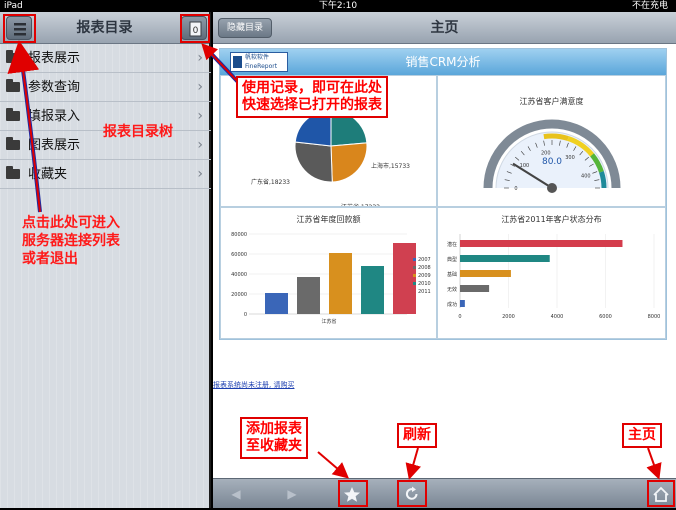 This screenshot has height=510, width=676. What do you see at coordinates (138, 132) in the screenshot?
I see `tree-annotation: 报表目录树` at bounding box center [138, 132].